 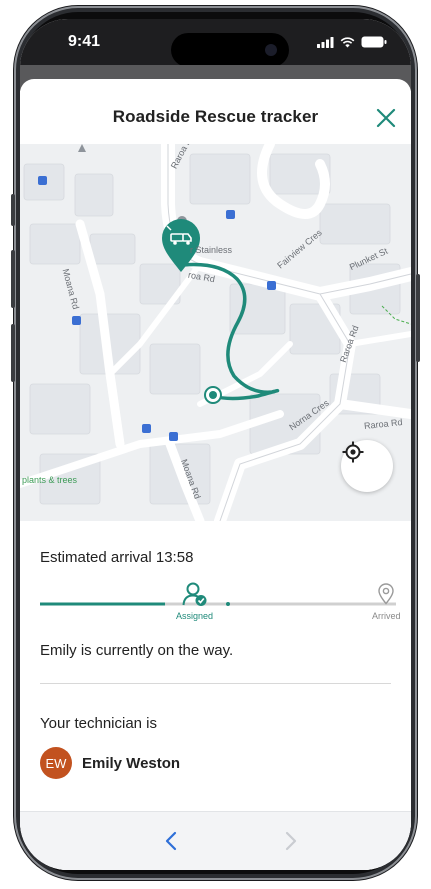 I want to click on locate-me-button, so click(x=367, y=466).